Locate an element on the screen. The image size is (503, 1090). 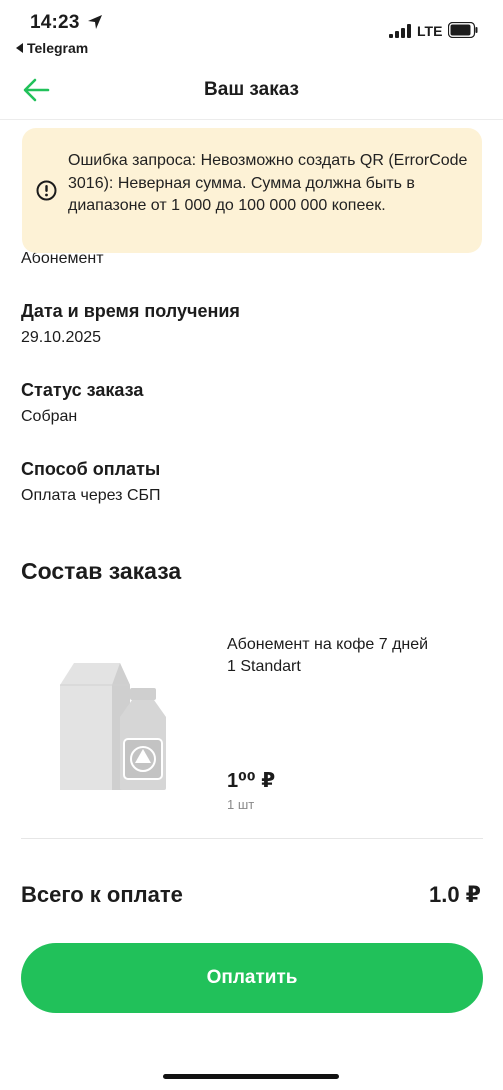
app-header: Ваш заказ is located at coordinates (251, 90).